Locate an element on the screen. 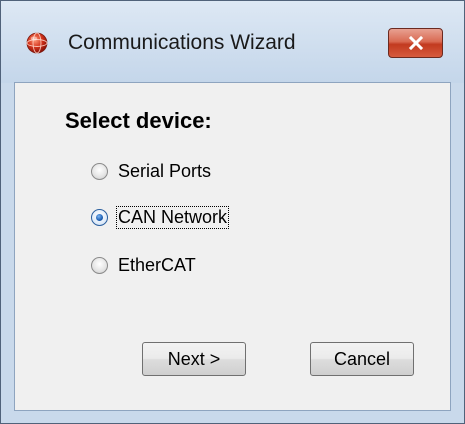 The image size is (465, 424). radio-serial-ports: Serial Ports is located at coordinates (151, 171).